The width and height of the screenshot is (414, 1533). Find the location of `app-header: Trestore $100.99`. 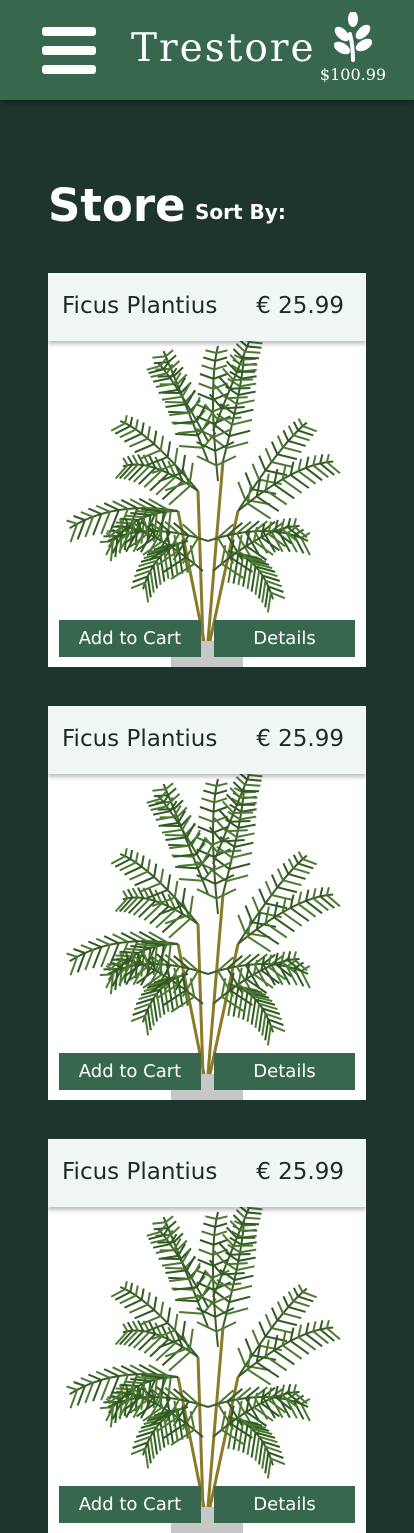

app-header: Trestore $100.99 is located at coordinates (207, 50).